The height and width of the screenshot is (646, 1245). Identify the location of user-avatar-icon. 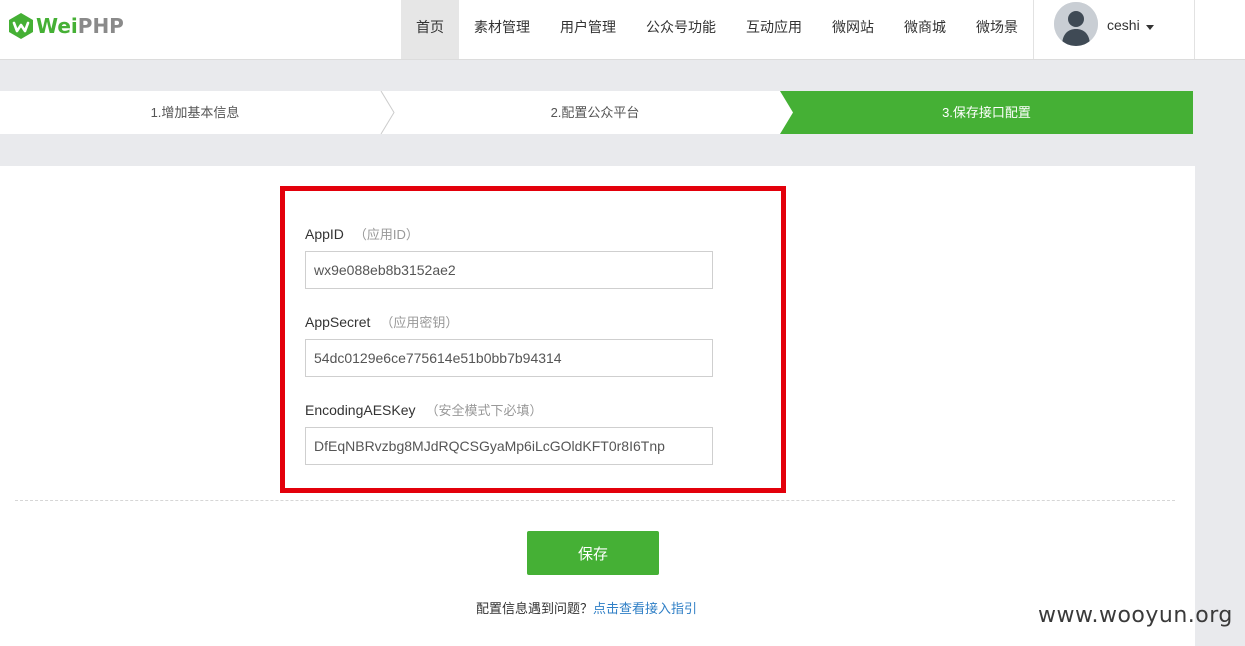
(1076, 24).